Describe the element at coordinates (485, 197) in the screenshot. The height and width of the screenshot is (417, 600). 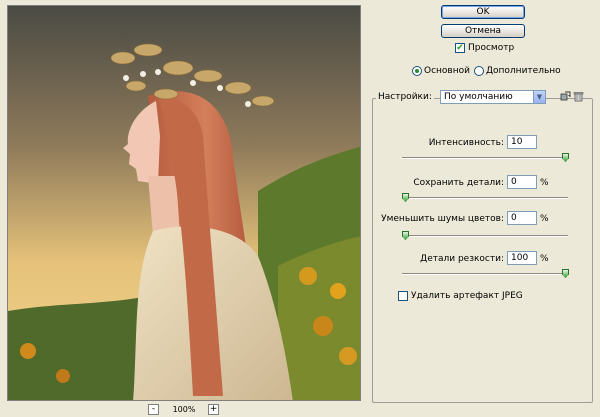
I see `preserve-details-slider` at that location.